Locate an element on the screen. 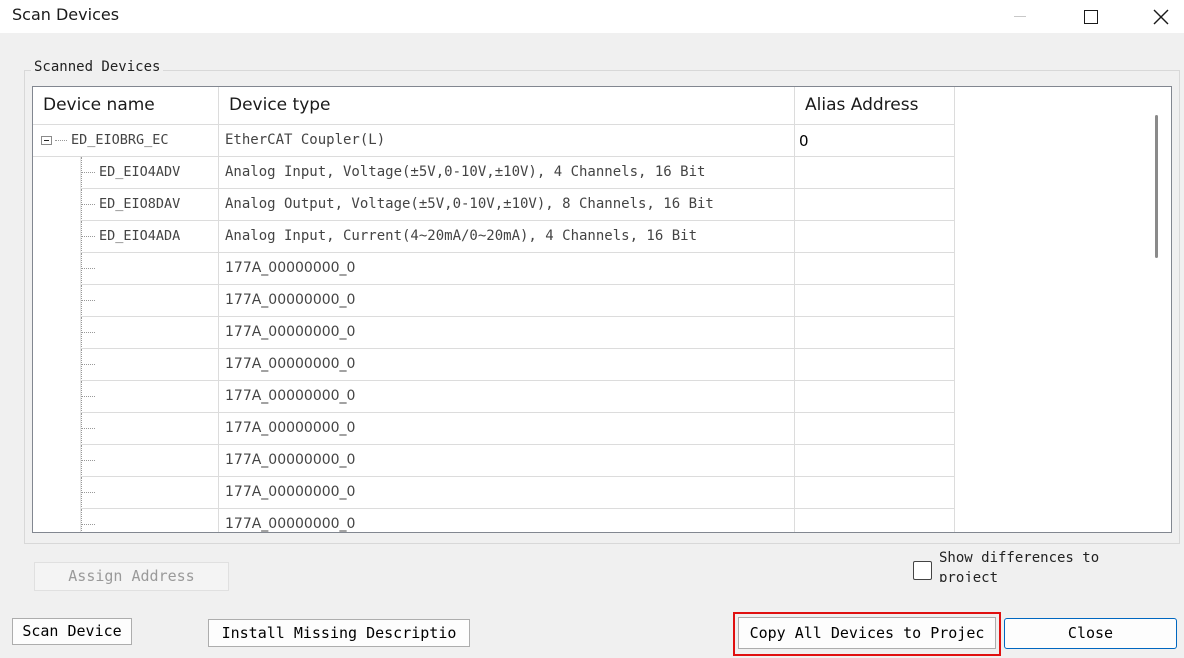  column-header-device-type: Device type is located at coordinates (507, 106).